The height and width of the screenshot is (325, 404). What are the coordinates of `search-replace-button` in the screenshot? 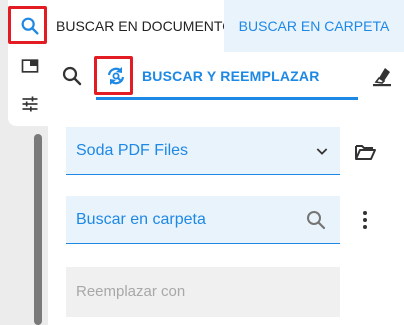 It's located at (116, 76).